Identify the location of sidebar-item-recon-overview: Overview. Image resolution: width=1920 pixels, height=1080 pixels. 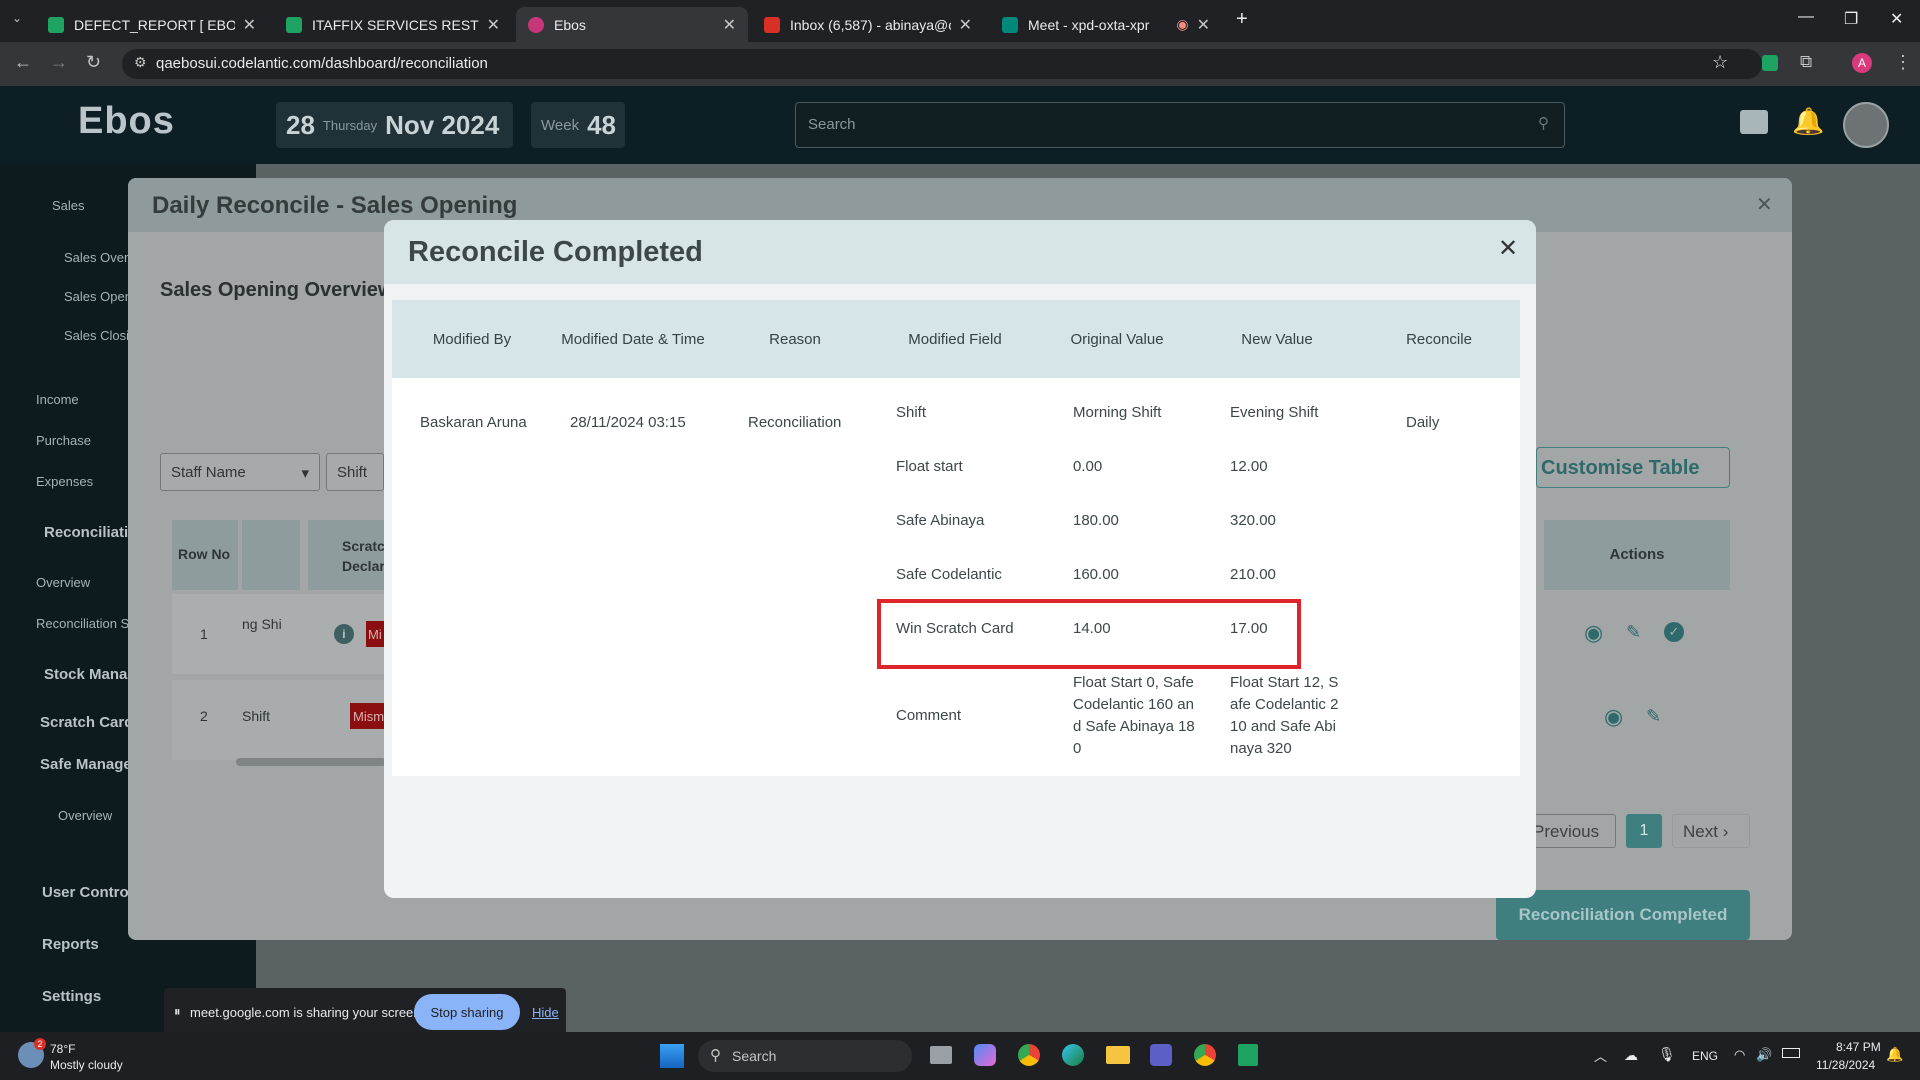
(63, 582).